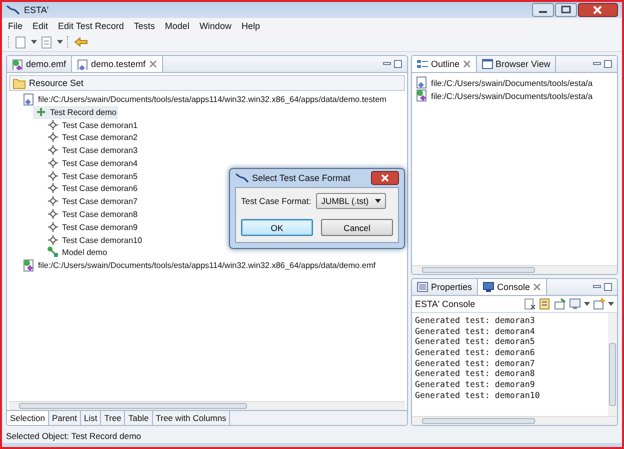  I want to click on back-arrow-icon, so click(81, 42).